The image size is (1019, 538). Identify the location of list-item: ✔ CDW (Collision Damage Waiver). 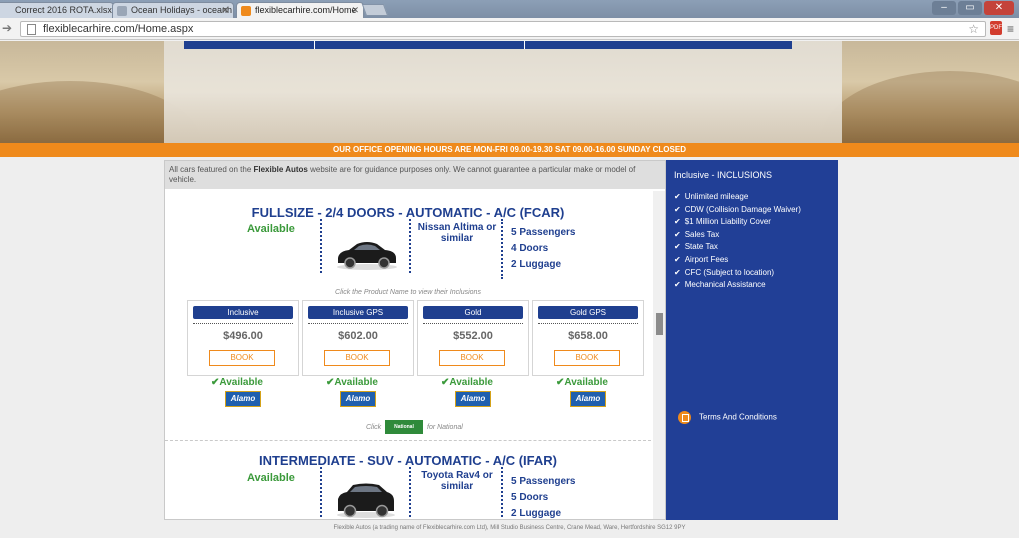
(737, 209).